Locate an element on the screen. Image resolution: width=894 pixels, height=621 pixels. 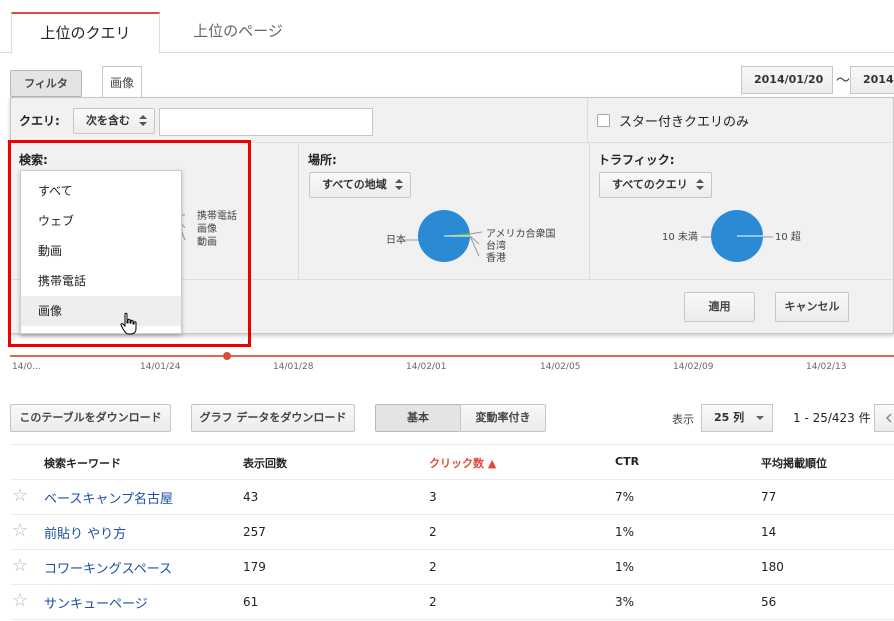
timeline-tick: 14/02/09 is located at coordinates (693, 367).